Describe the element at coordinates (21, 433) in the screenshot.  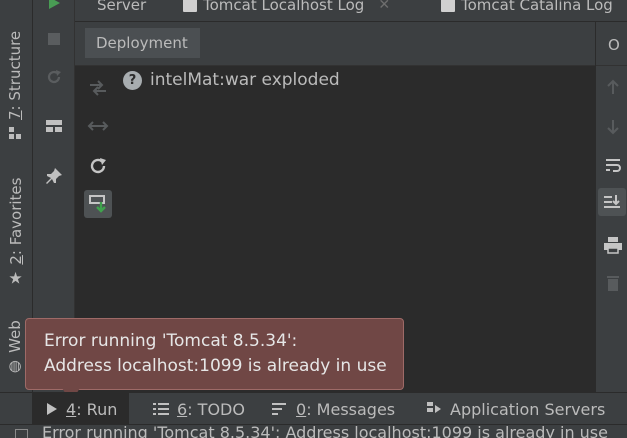
I see `status-checkbox-icon` at that location.